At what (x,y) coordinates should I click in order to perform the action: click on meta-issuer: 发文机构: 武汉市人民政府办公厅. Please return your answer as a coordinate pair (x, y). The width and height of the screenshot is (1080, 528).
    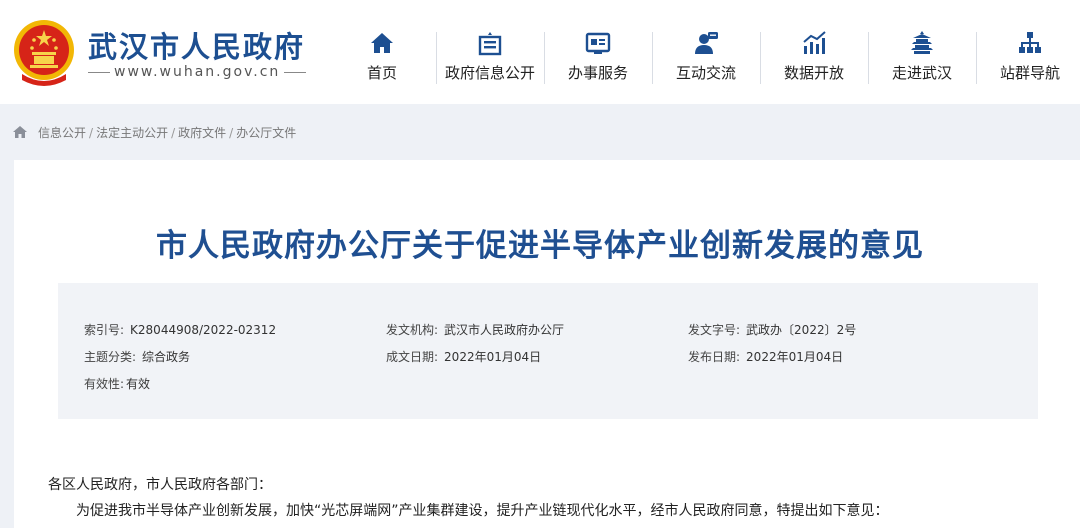
    Looking at the image, I should click on (475, 329).